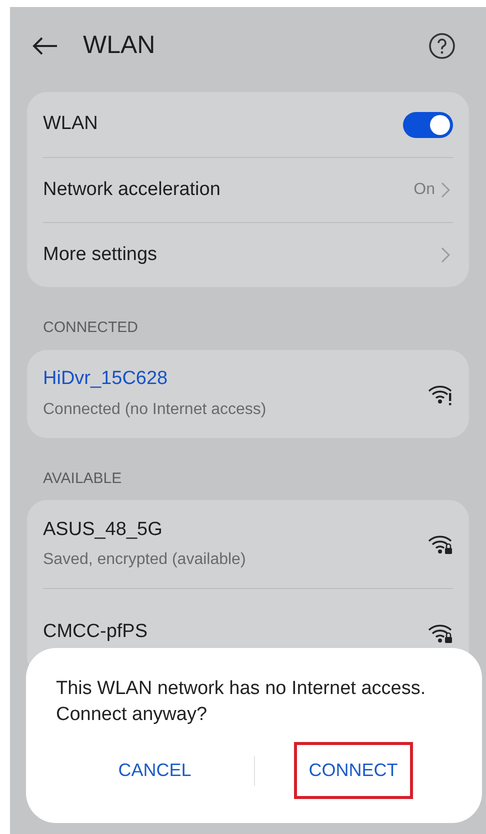 This screenshot has width=486, height=834. I want to click on back-arrow-icon, so click(45, 46).